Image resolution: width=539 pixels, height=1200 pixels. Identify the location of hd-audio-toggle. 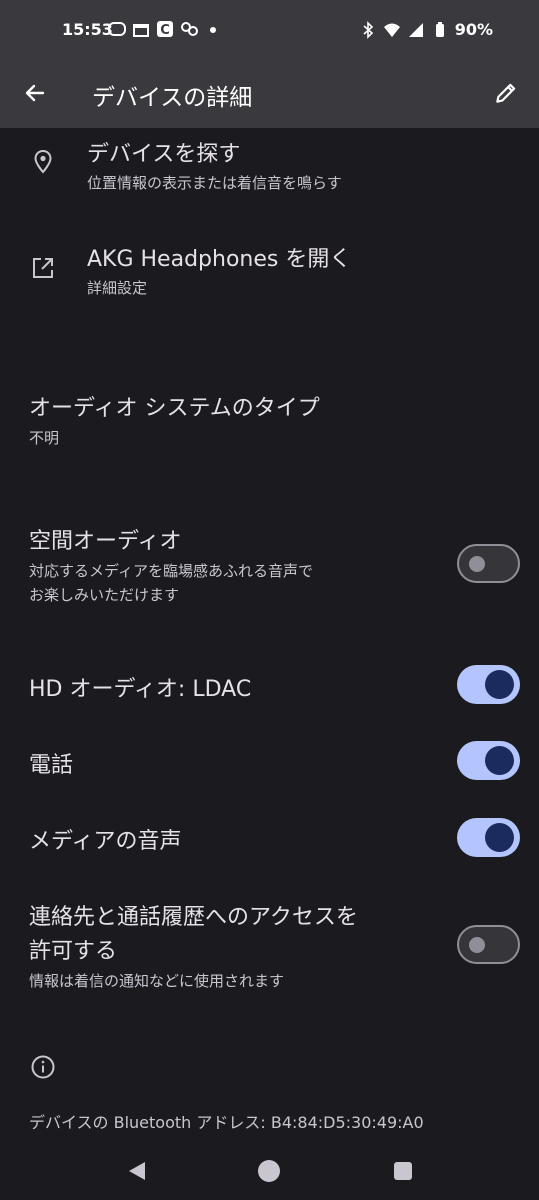
(488, 684).